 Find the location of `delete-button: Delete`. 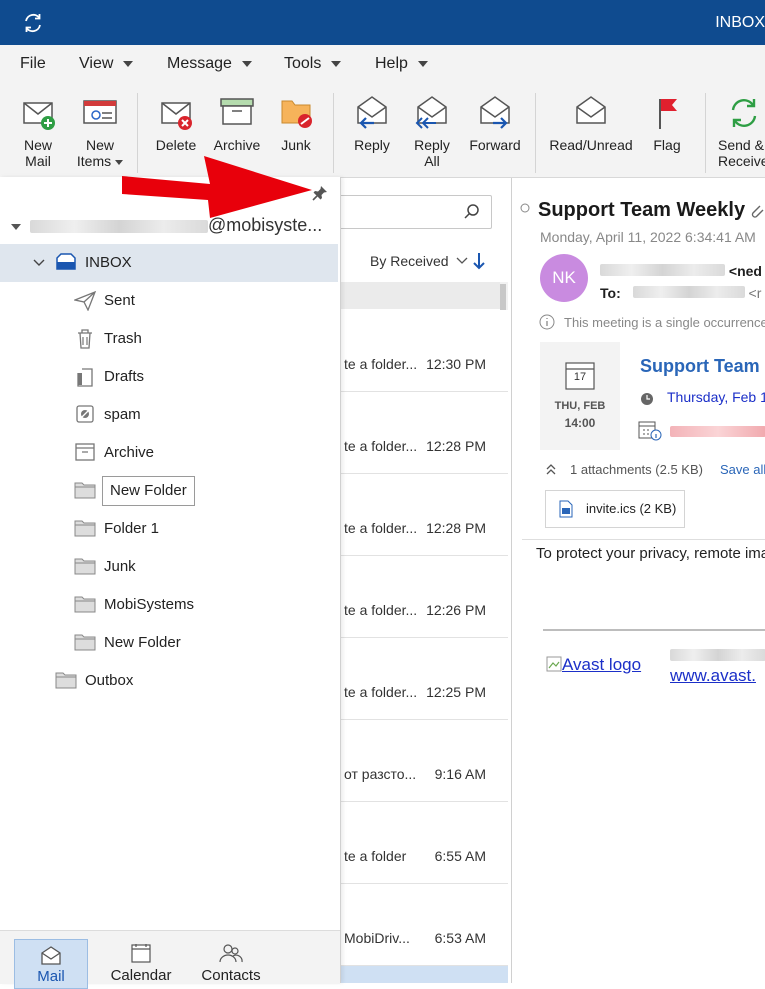

delete-button: Delete is located at coordinates (176, 123).